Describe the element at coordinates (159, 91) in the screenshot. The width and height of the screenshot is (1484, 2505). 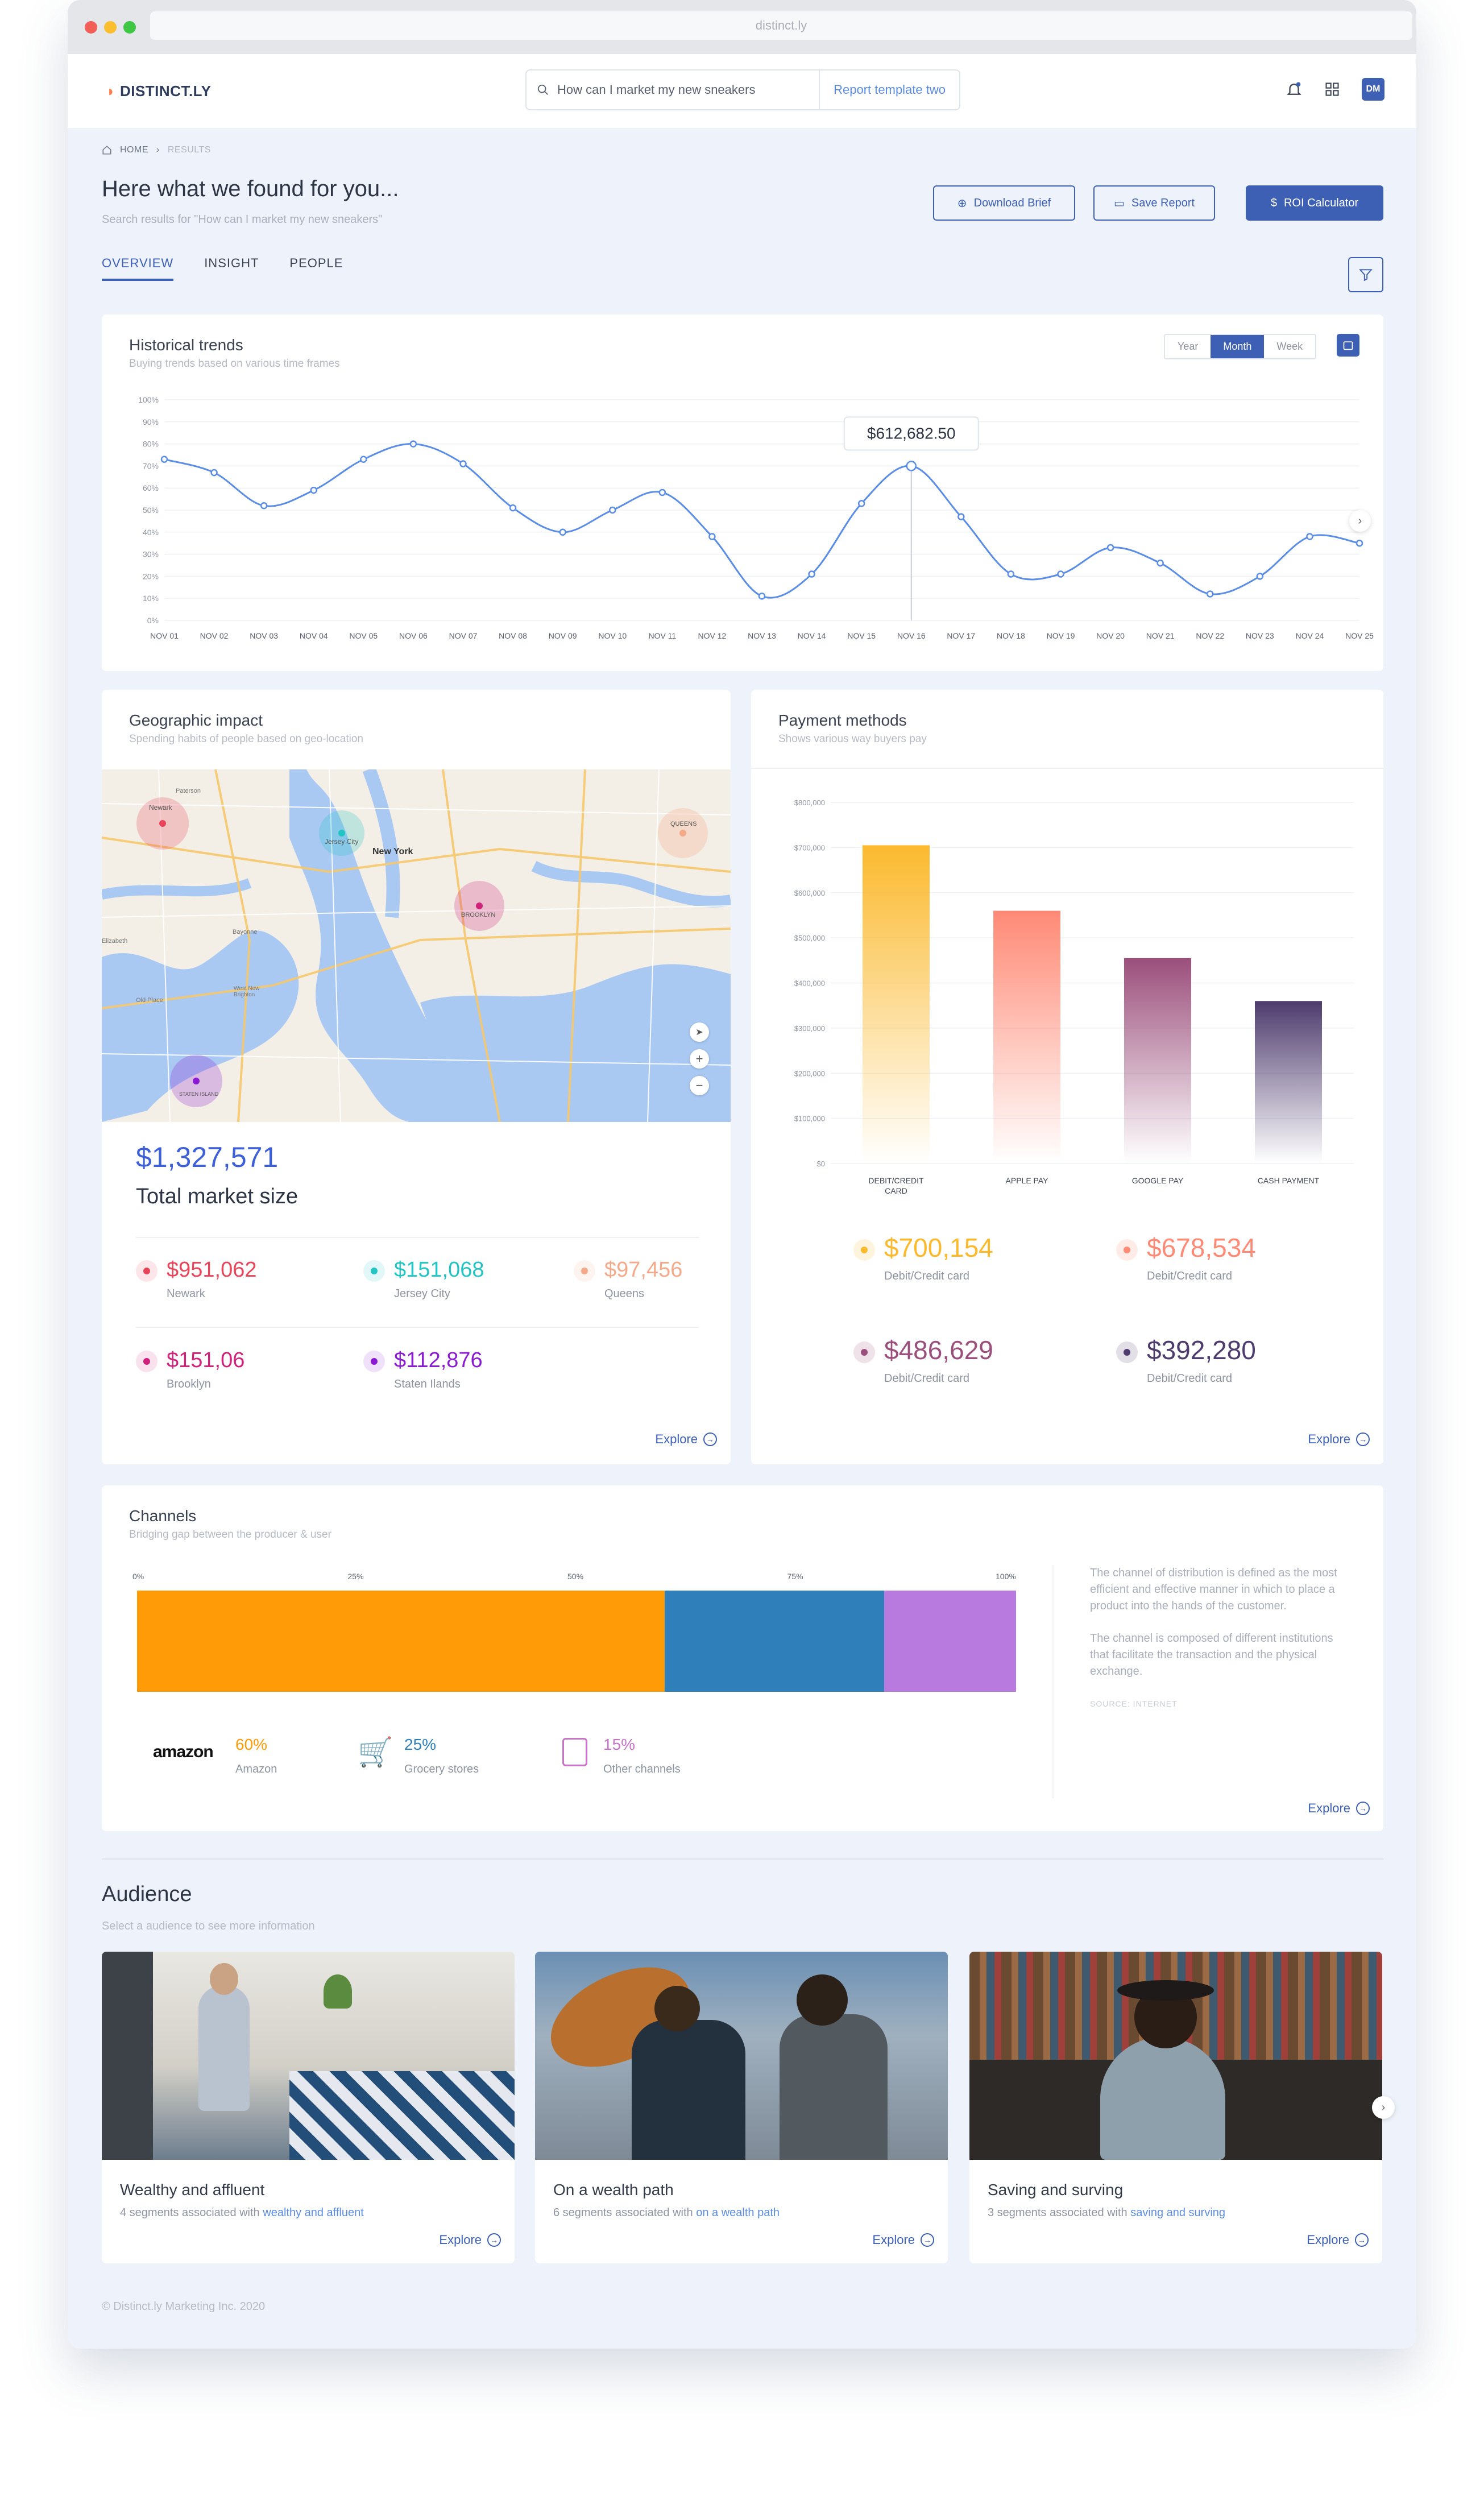
I see `logo: ◗ DISTINCT.LY` at that location.